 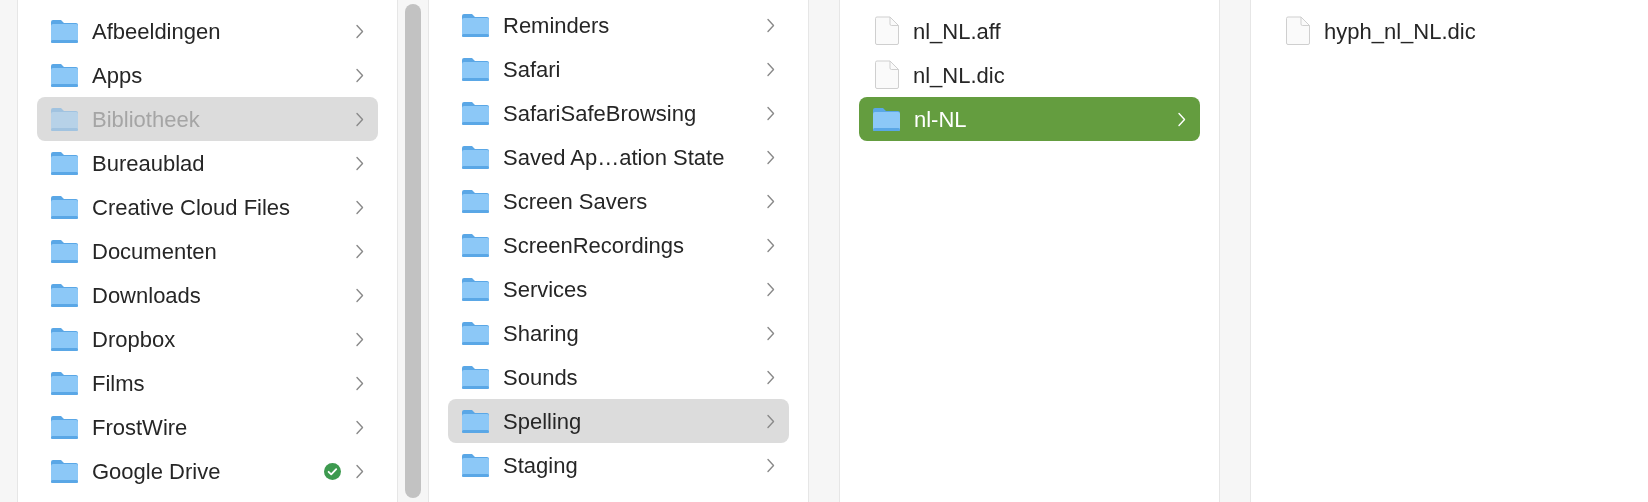 I want to click on file-item: hyph_nl_NL.dic, so click(x=1440, y=31).